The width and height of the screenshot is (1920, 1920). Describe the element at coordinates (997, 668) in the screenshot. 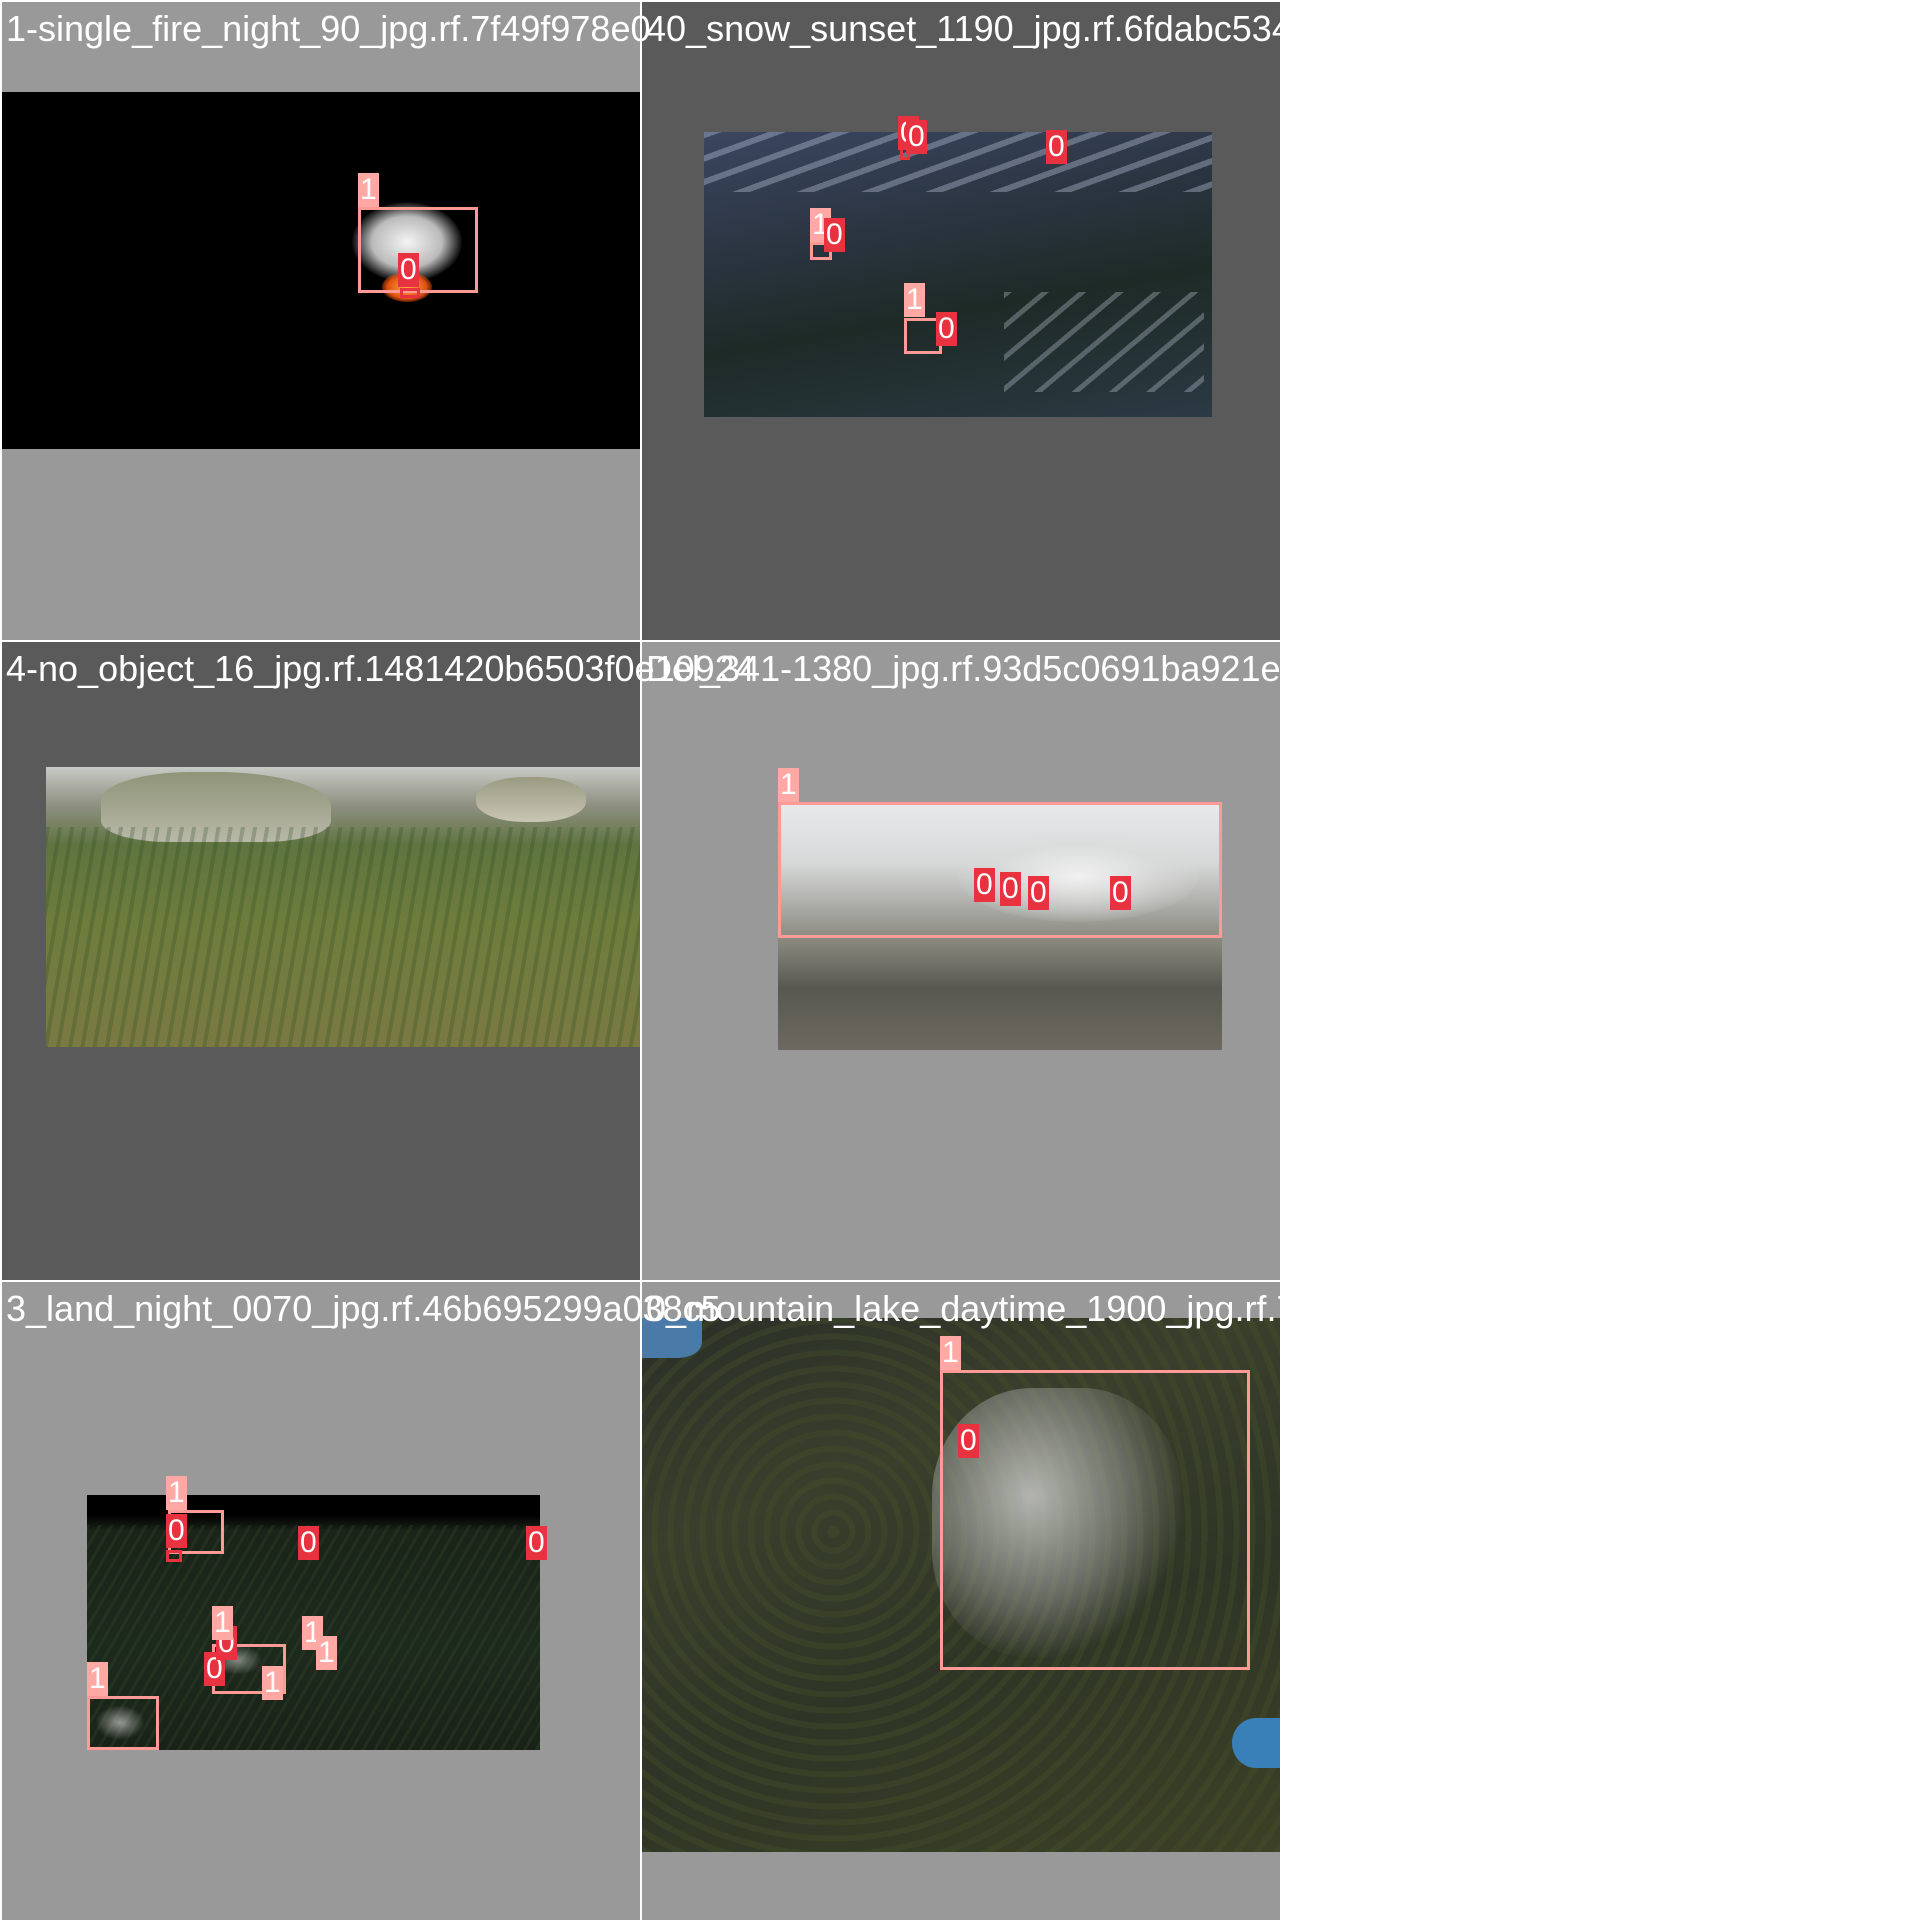

I see `tile-4-title: Del_341-1380_jpg.rf.93d5c0691ba921ec5f1` at that location.